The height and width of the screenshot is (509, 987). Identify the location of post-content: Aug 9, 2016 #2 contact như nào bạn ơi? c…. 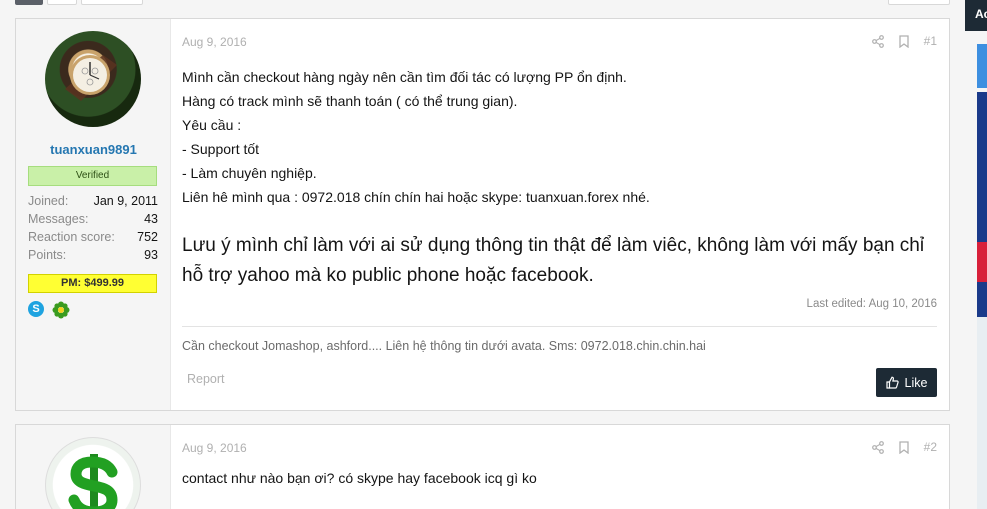
(559, 467).